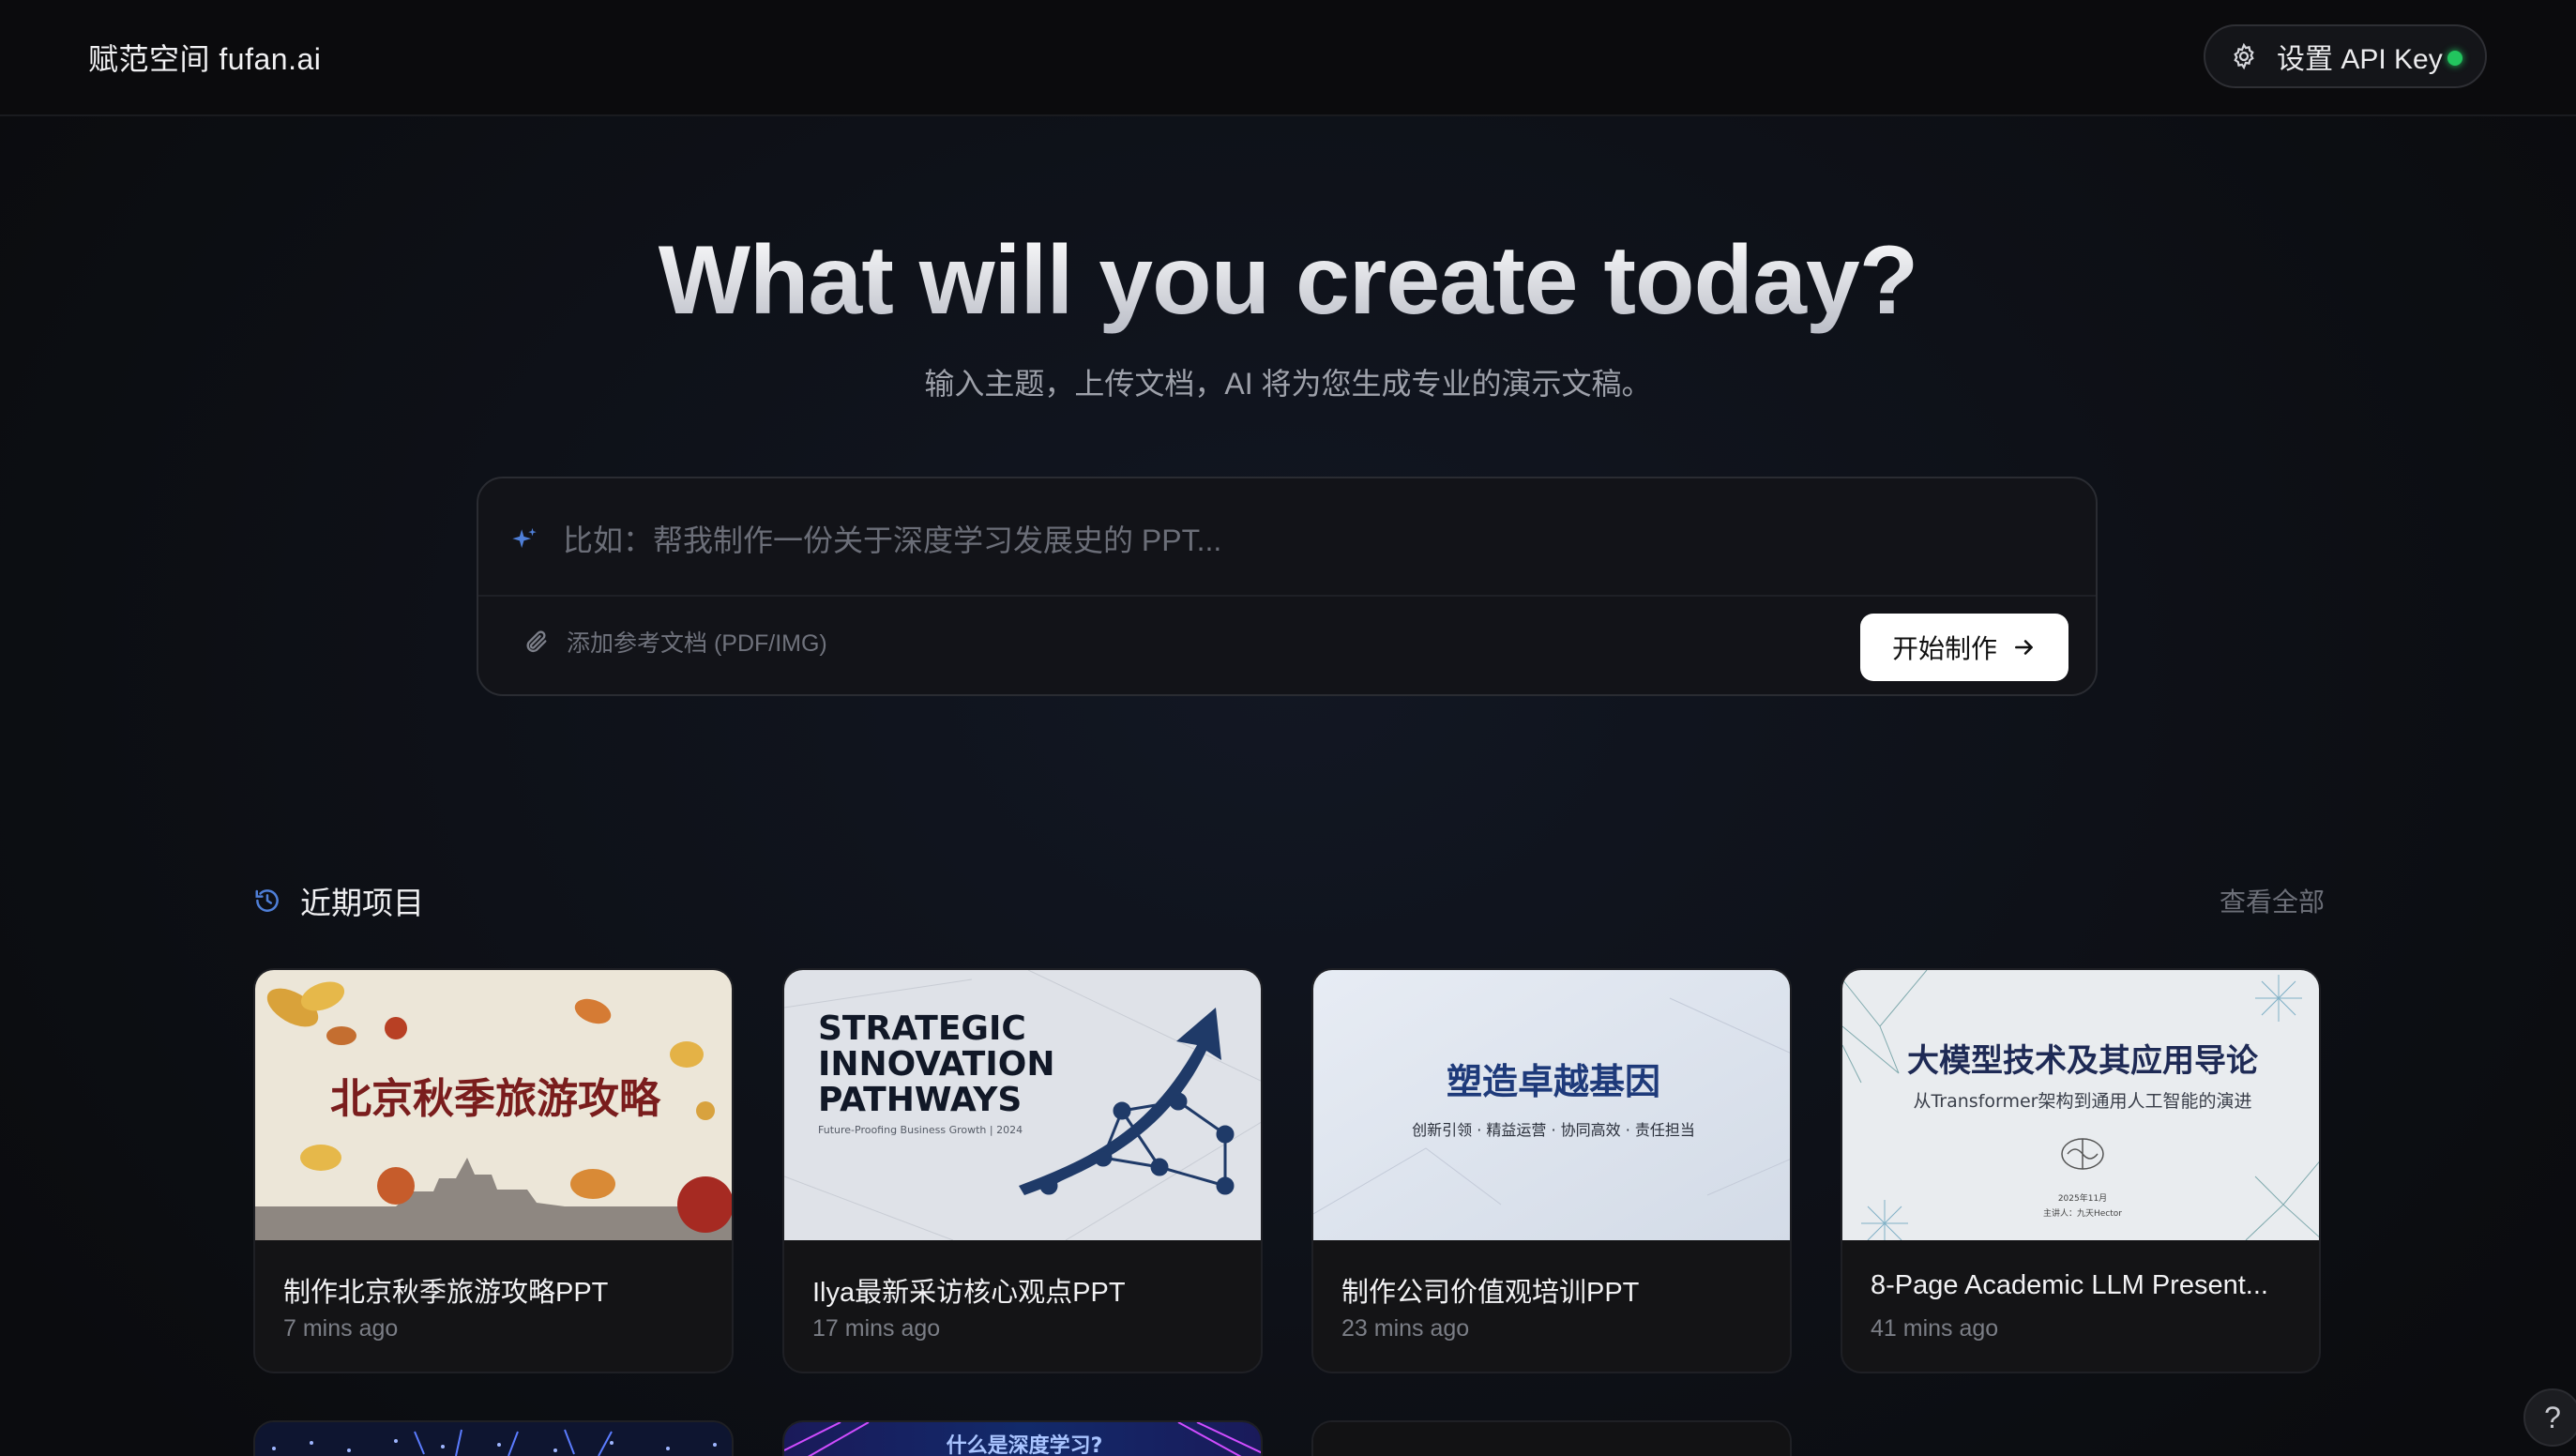 The width and height of the screenshot is (2576, 1456). I want to click on page-subtitle: 输入主题，上传文档，AI 将为您生成专业的演示文稿。, so click(1288, 384).